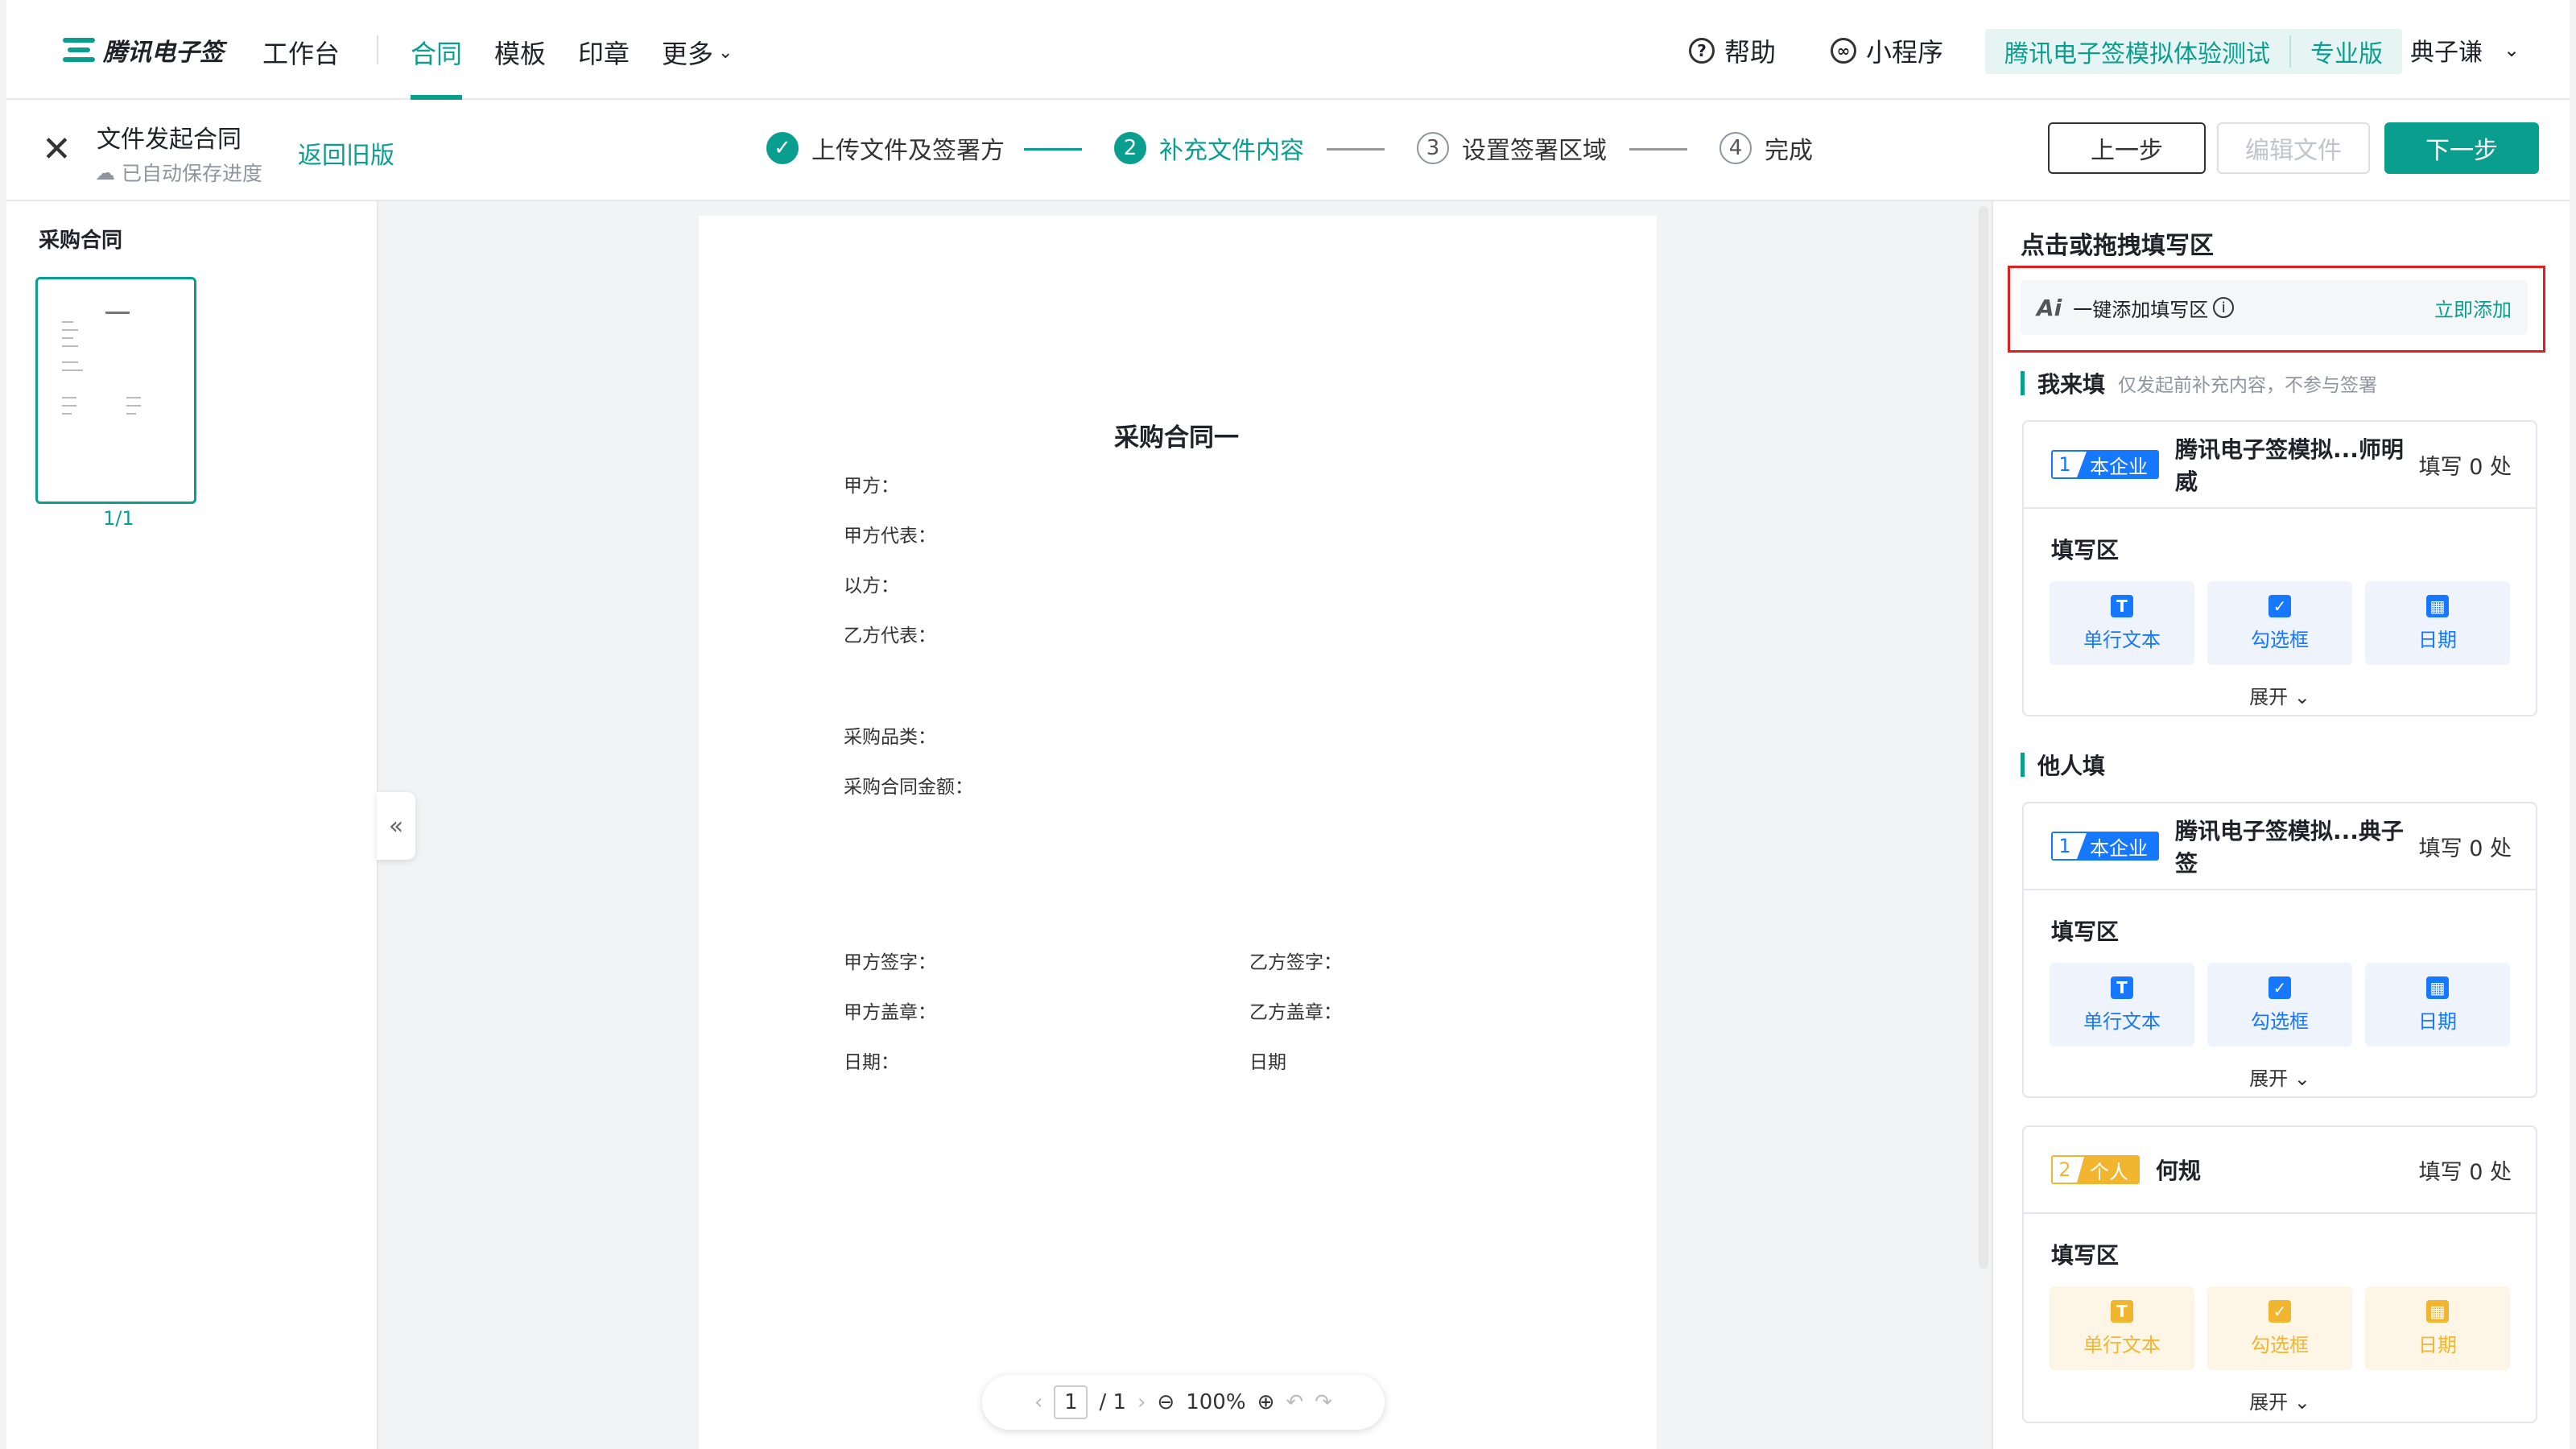  I want to click on redo-icon: ↷, so click(1323, 1402).